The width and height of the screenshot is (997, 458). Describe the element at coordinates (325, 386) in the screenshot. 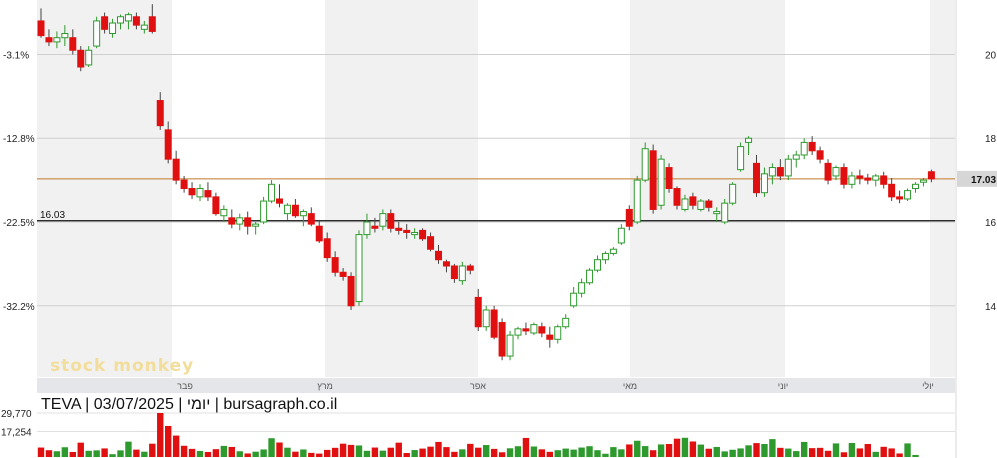

I see `month-label: מרץ` at that location.